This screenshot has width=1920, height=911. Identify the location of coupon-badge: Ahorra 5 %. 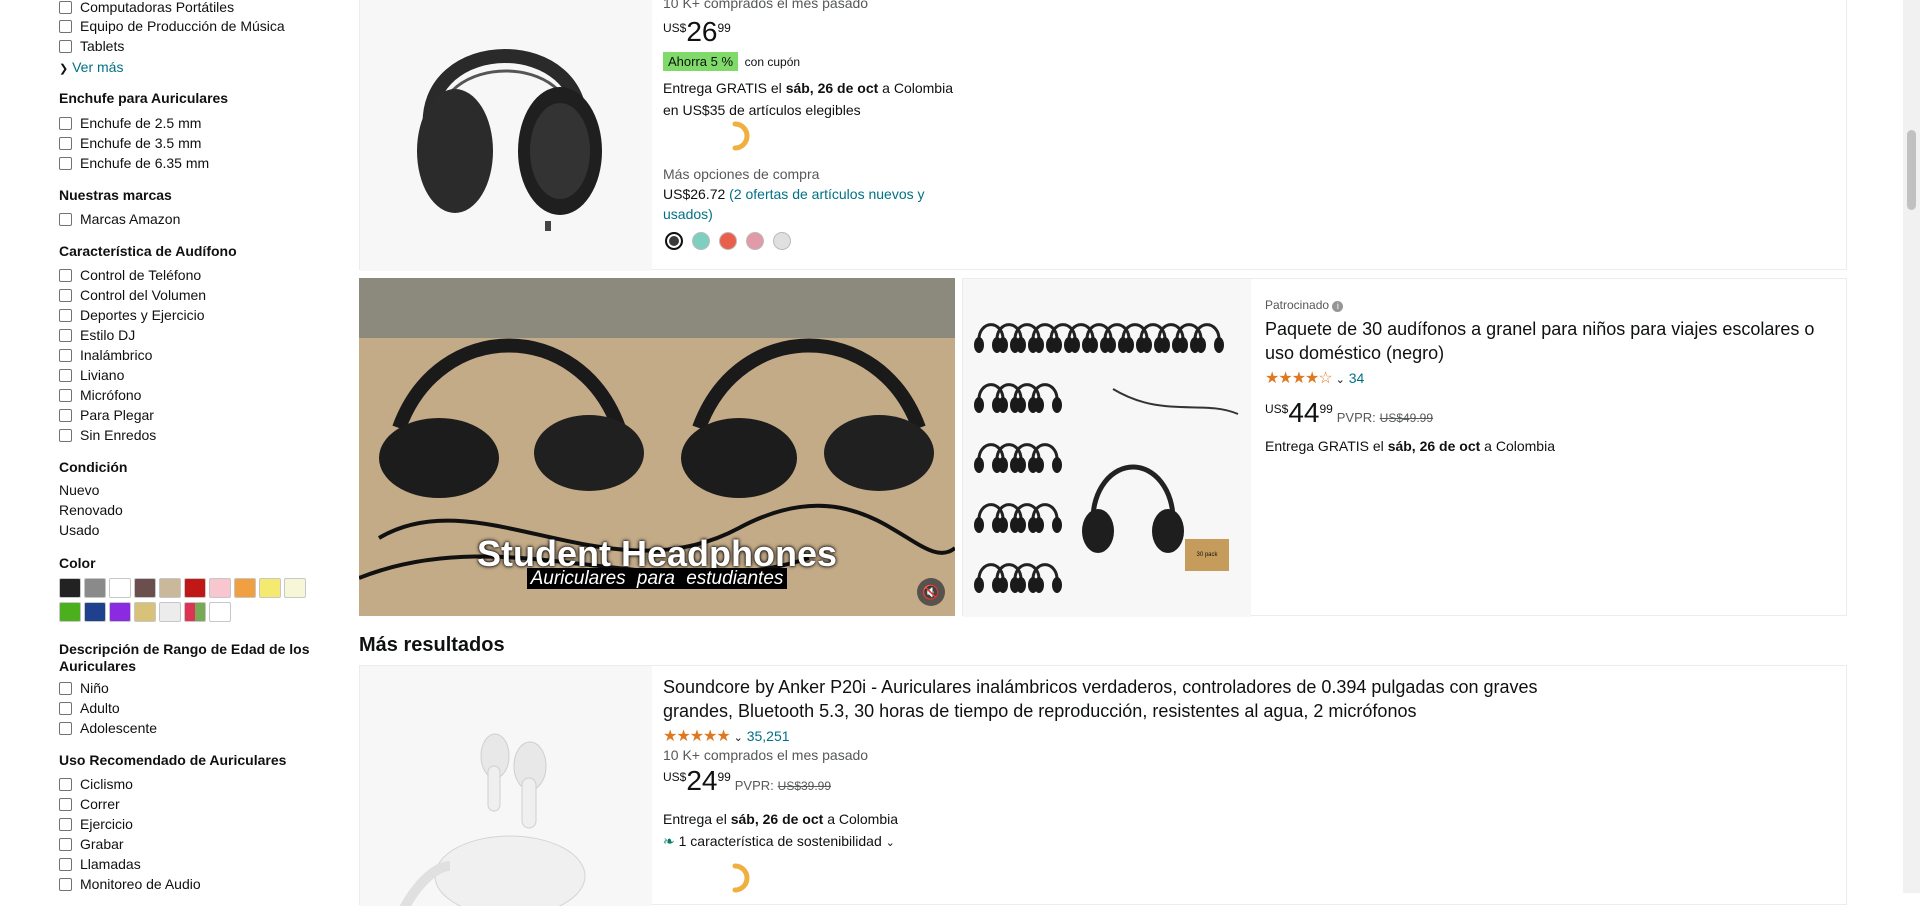
(701, 61).